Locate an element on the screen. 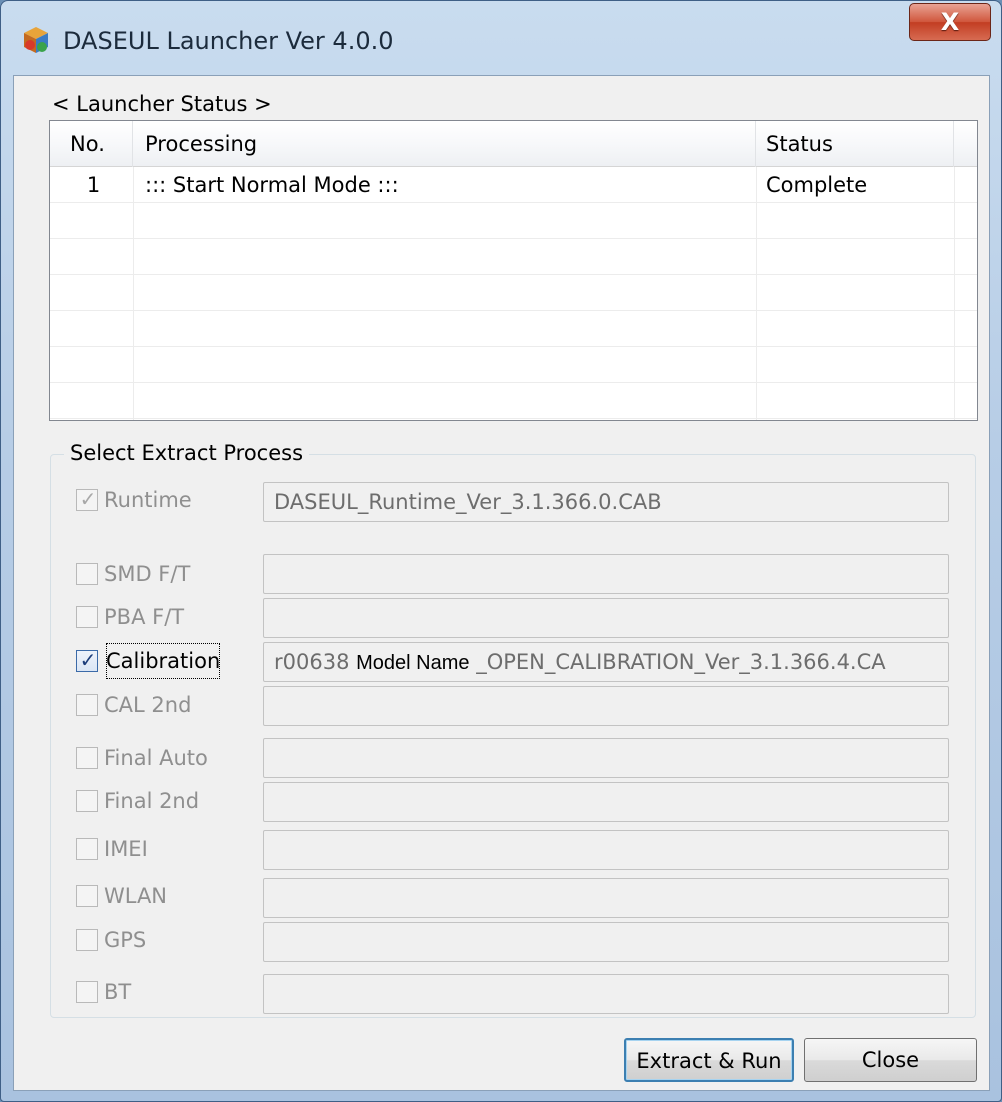 This screenshot has height=1102, width=1002. window-close-button: X is located at coordinates (950, 22).